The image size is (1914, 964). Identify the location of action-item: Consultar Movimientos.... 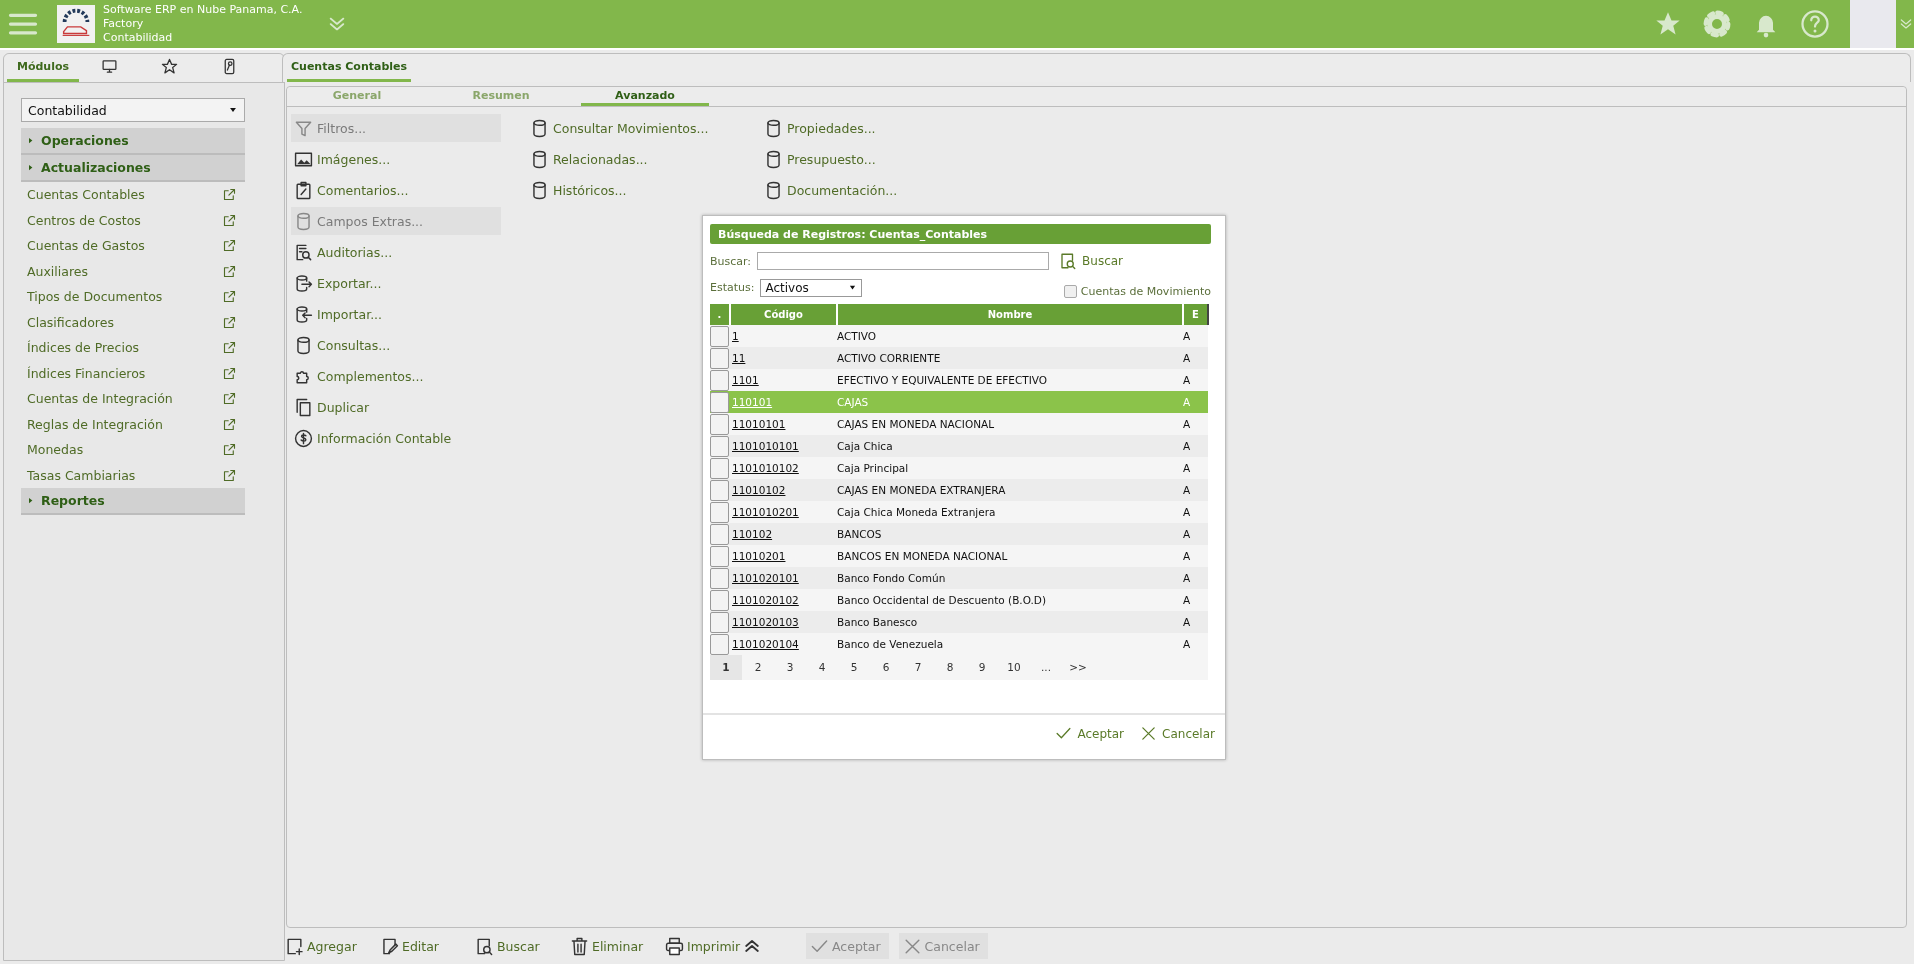
(631, 128).